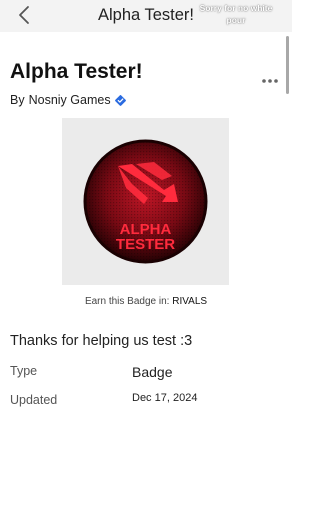  What do you see at coordinates (287, 65) in the screenshot?
I see `scrollbar` at bounding box center [287, 65].